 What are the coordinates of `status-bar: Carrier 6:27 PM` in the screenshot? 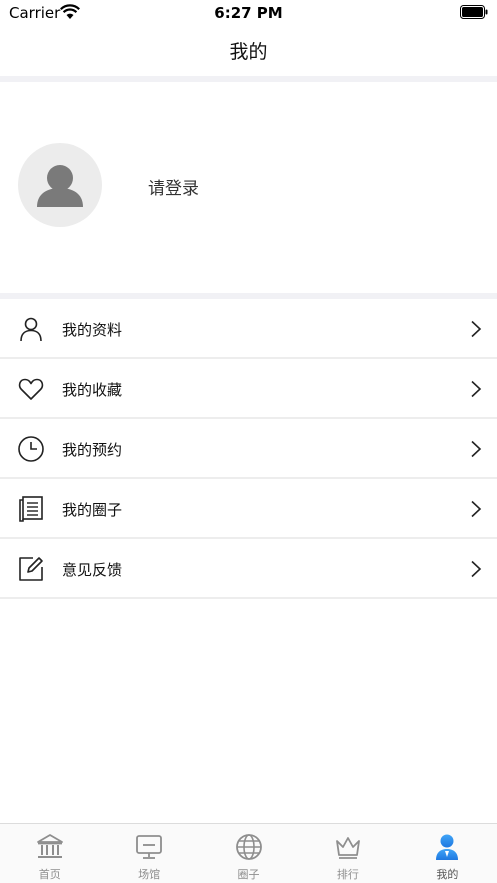 It's located at (248, 13).